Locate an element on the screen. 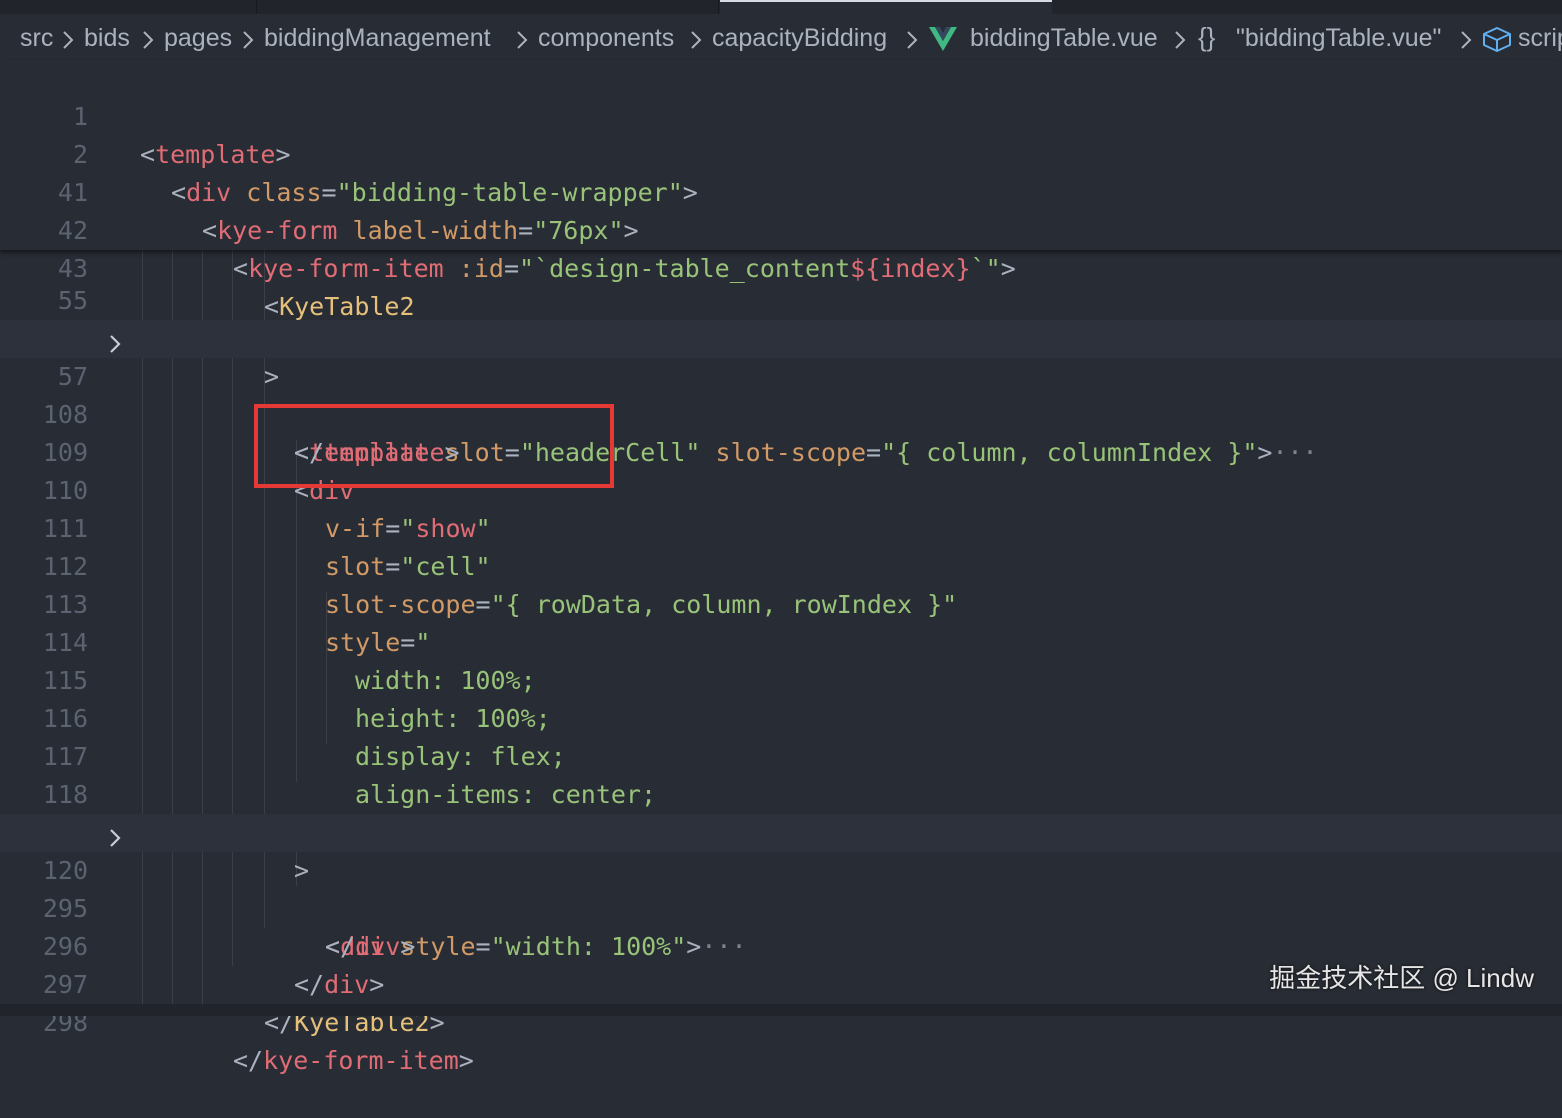 The width and height of the screenshot is (1562, 1118). editor-tab-strip is located at coordinates (781, 7).